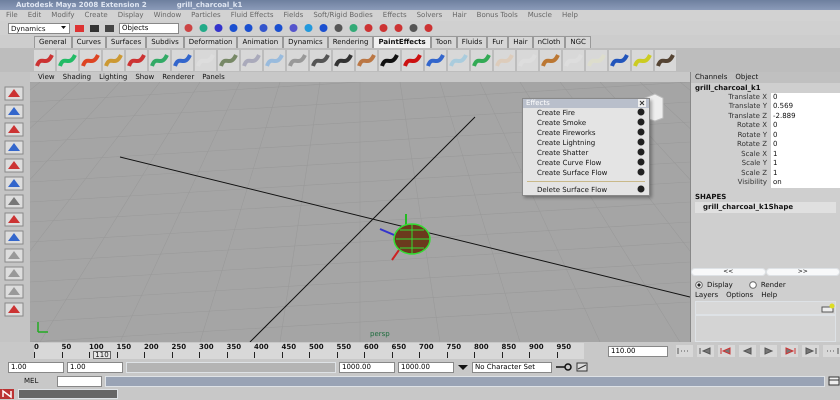  What do you see at coordinates (642, 103) in the screenshot?
I see `close-icon` at bounding box center [642, 103].